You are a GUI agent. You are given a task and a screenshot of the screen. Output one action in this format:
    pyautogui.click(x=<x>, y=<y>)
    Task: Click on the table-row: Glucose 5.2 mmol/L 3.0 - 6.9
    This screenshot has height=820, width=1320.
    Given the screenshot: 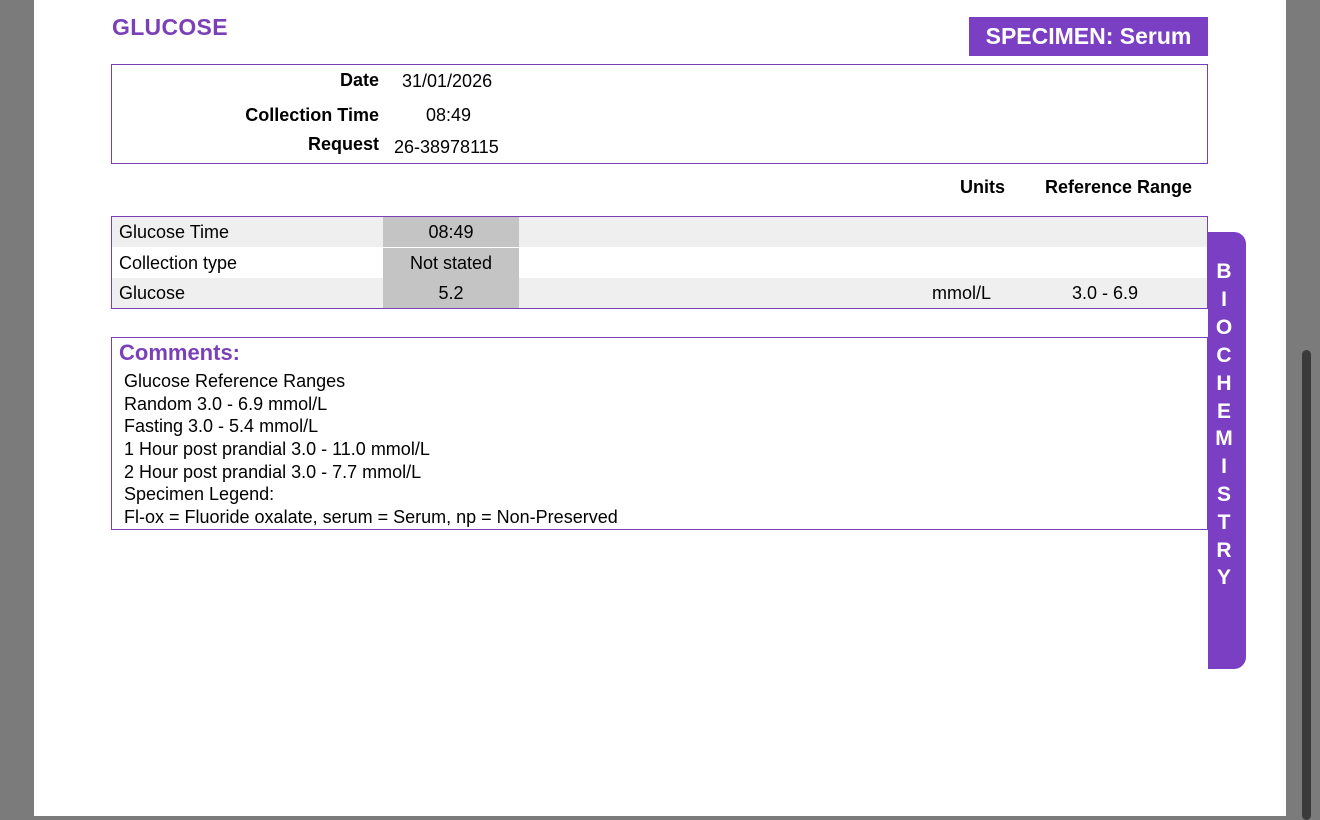 What is the action you would take?
    pyautogui.click(x=659, y=293)
    